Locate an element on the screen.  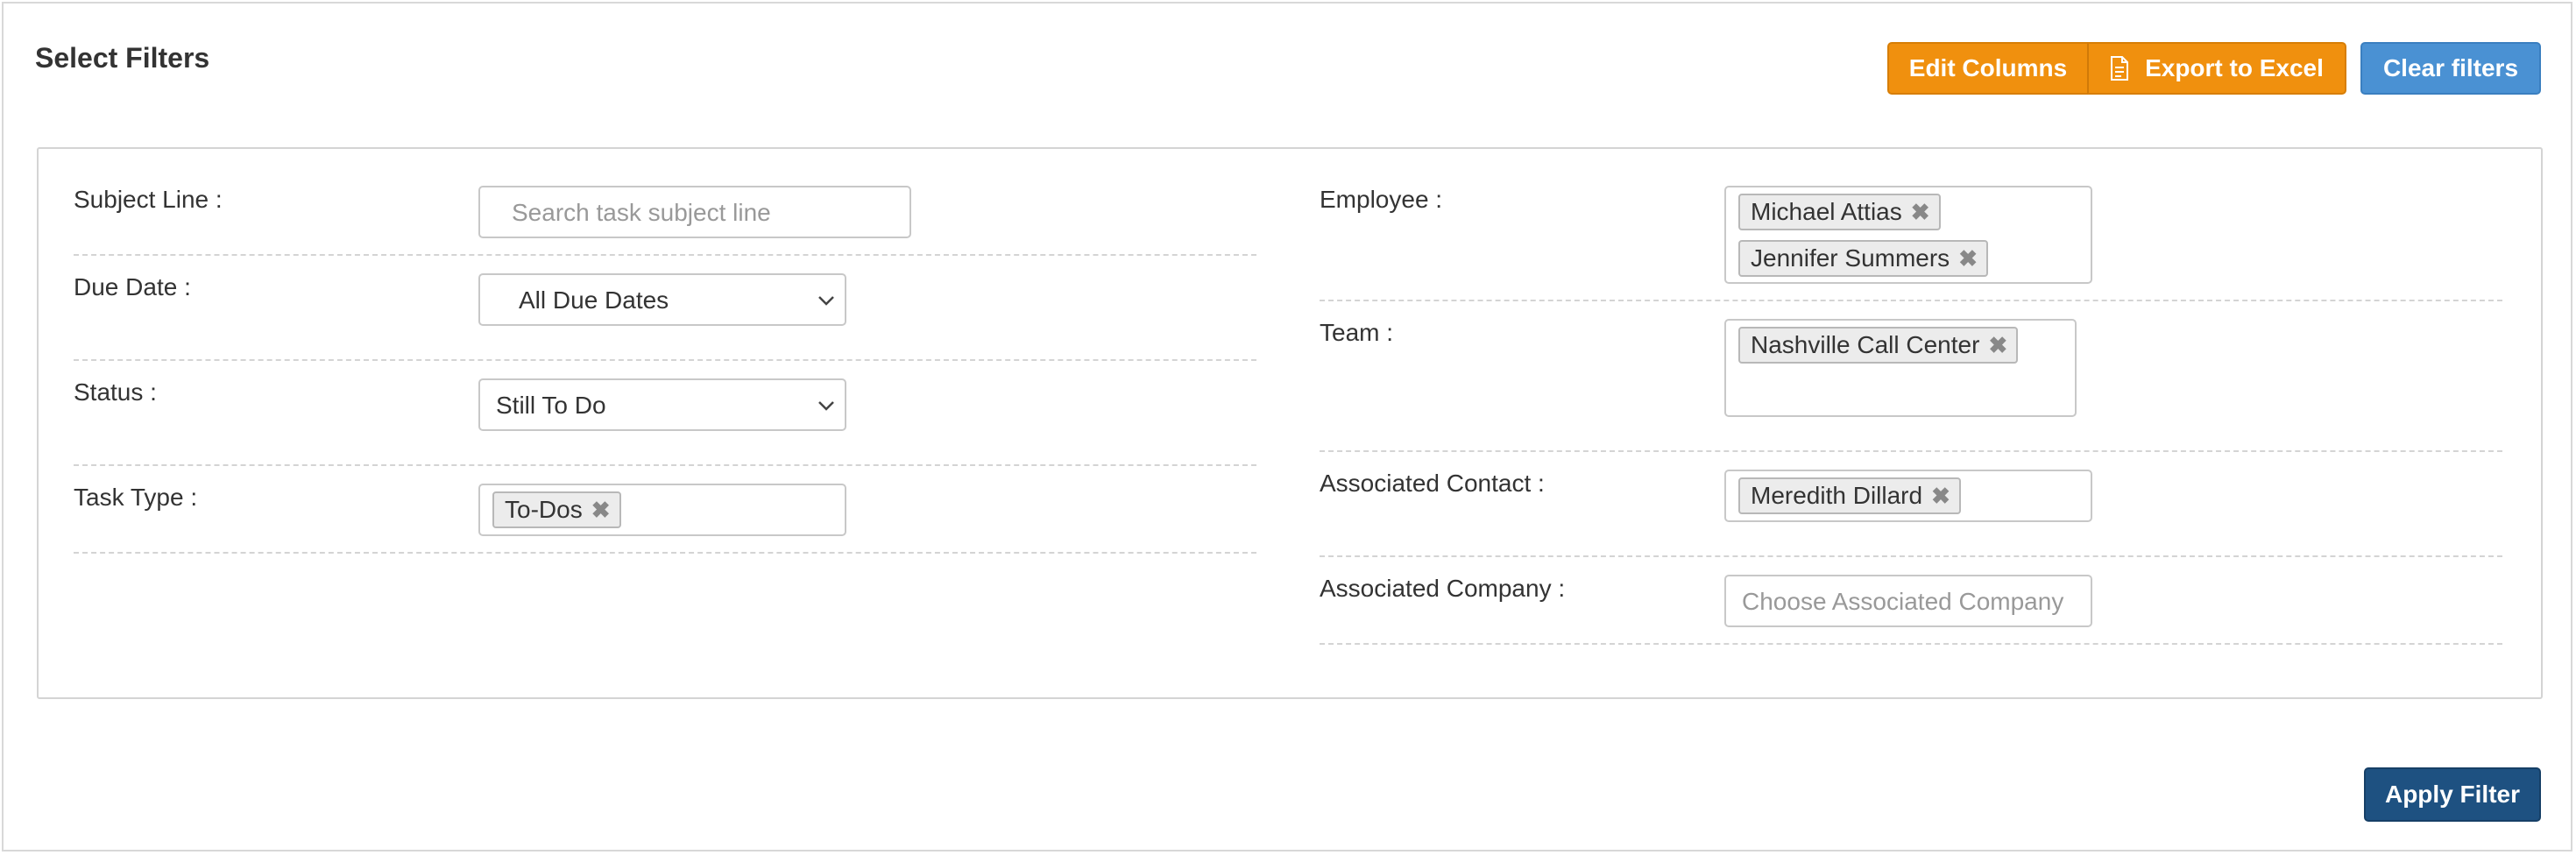
employee-label: Employee : is located at coordinates (1381, 199).